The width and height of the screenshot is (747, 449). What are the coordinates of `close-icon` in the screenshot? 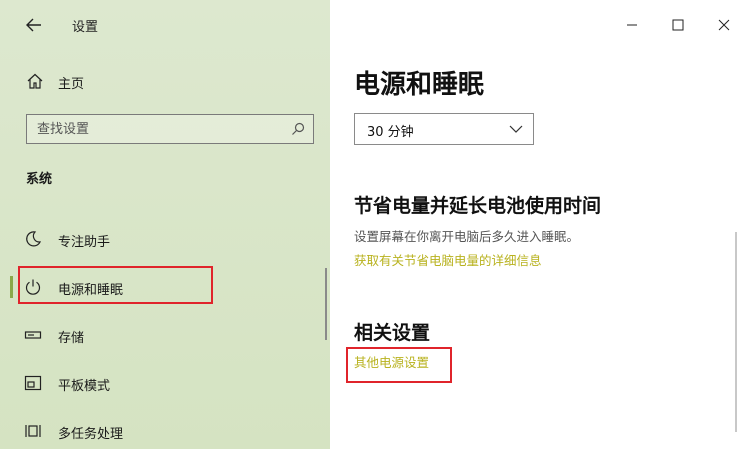 It's located at (724, 25).